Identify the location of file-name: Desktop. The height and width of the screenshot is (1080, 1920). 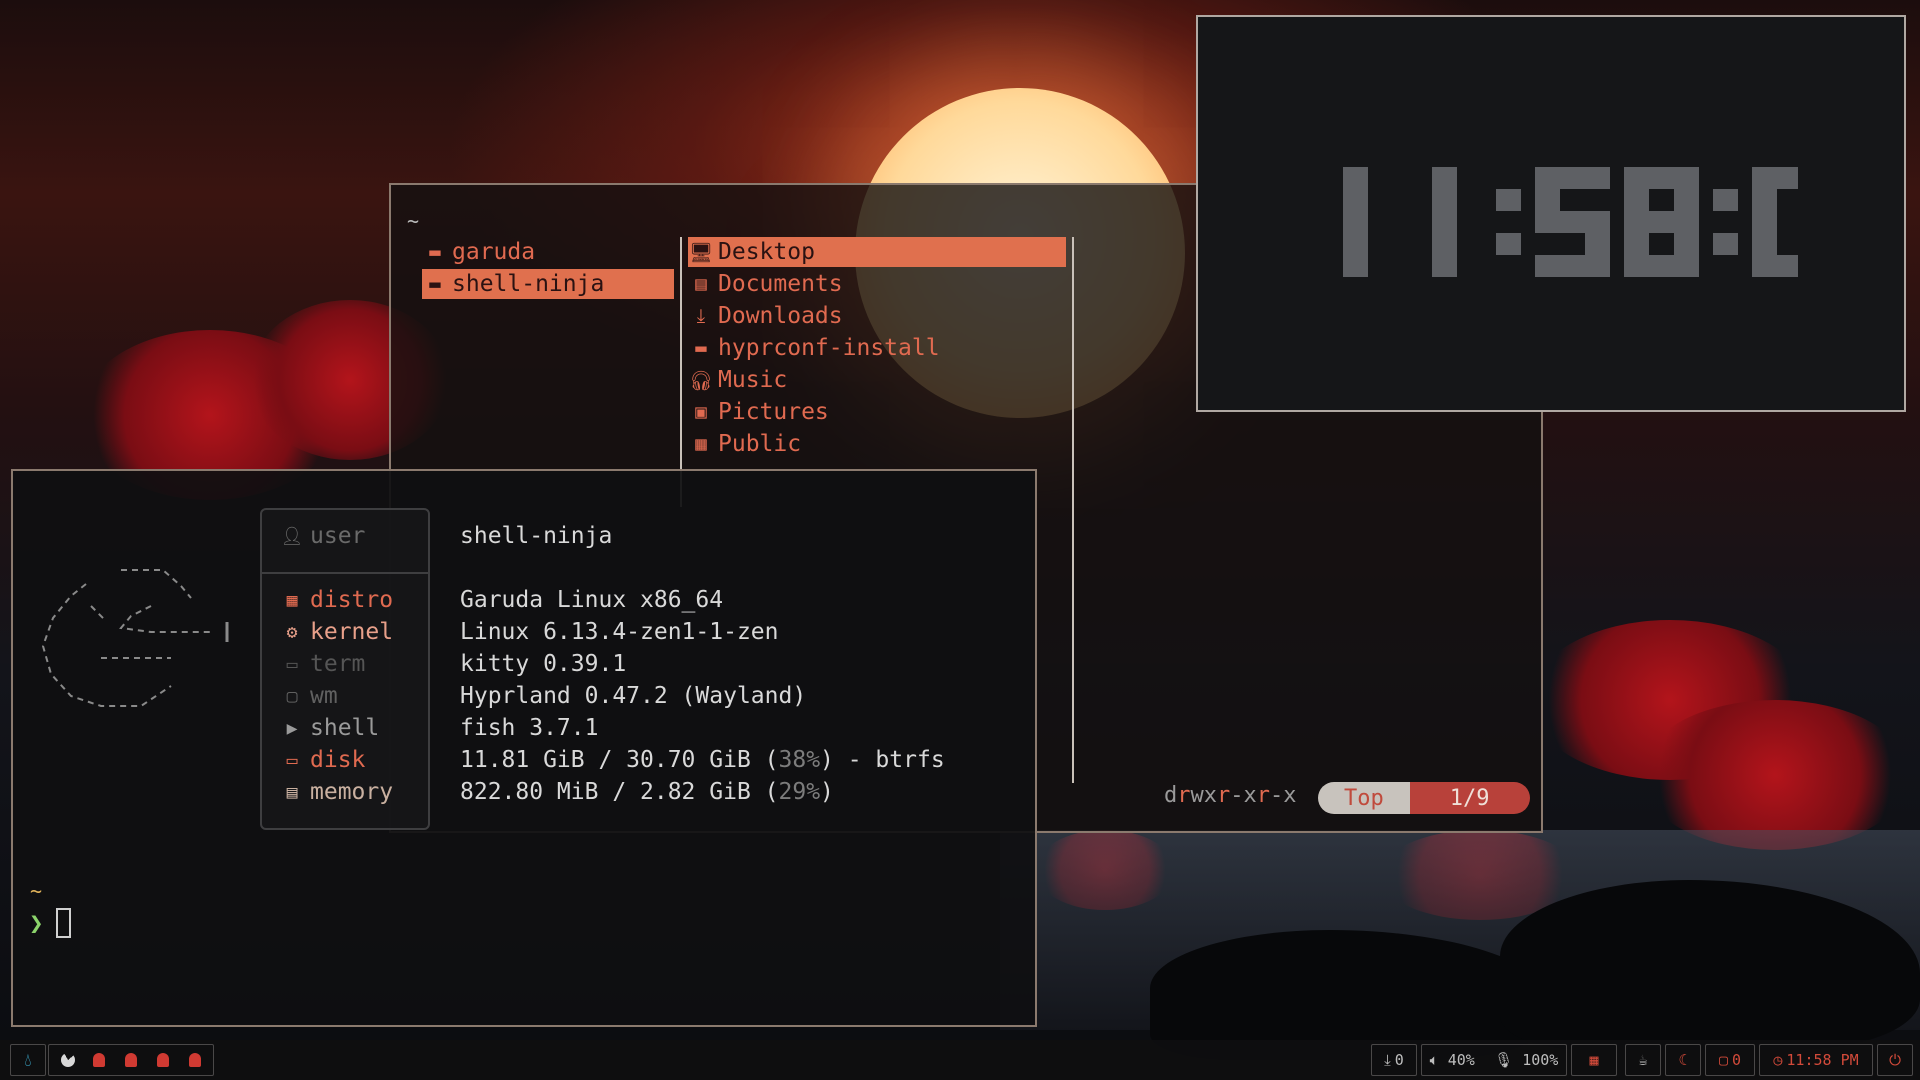
(766, 252).